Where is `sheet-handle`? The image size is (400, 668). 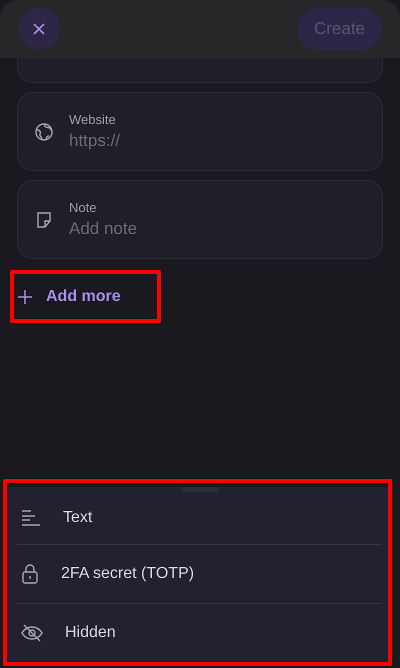 sheet-handle is located at coordinates (199, 489).